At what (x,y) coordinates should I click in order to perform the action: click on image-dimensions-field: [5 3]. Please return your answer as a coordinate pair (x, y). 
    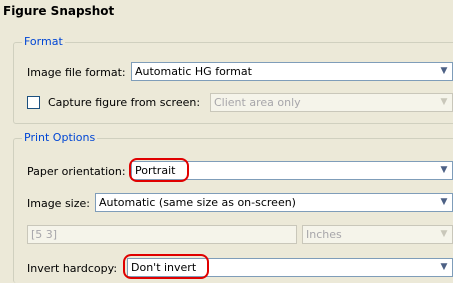
    Looking at the image, I should click on (162, 234).